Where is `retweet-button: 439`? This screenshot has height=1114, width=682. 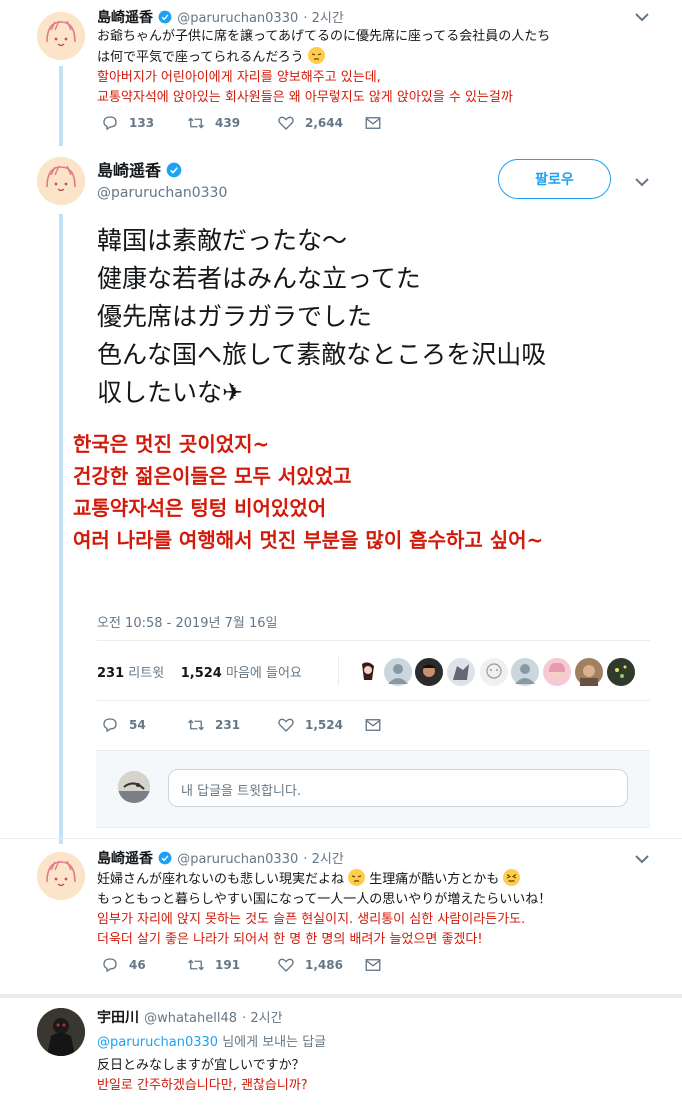
retweet-button: 439 is located at coordinates (213, 123).